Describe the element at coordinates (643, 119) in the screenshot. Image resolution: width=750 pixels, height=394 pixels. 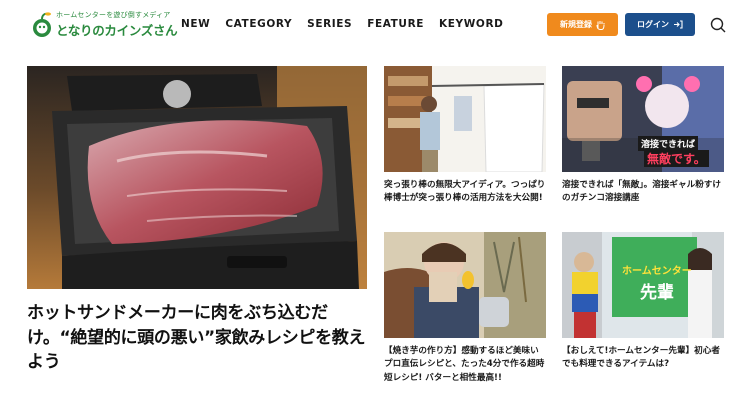
I see `article-card-image: 溶接できれば 無敵です。` at that location.